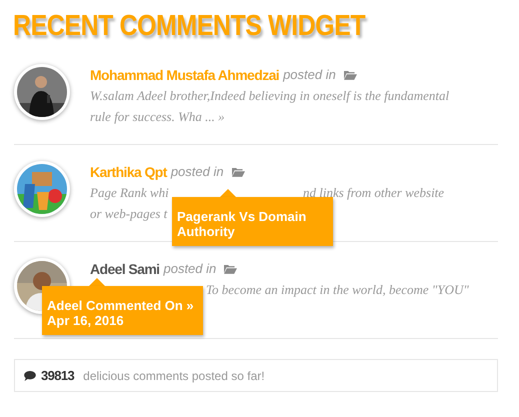 The height and width of the screenshot is (417, 519). I want to click on comment-text: Page Rank whi, so click(129, 192).